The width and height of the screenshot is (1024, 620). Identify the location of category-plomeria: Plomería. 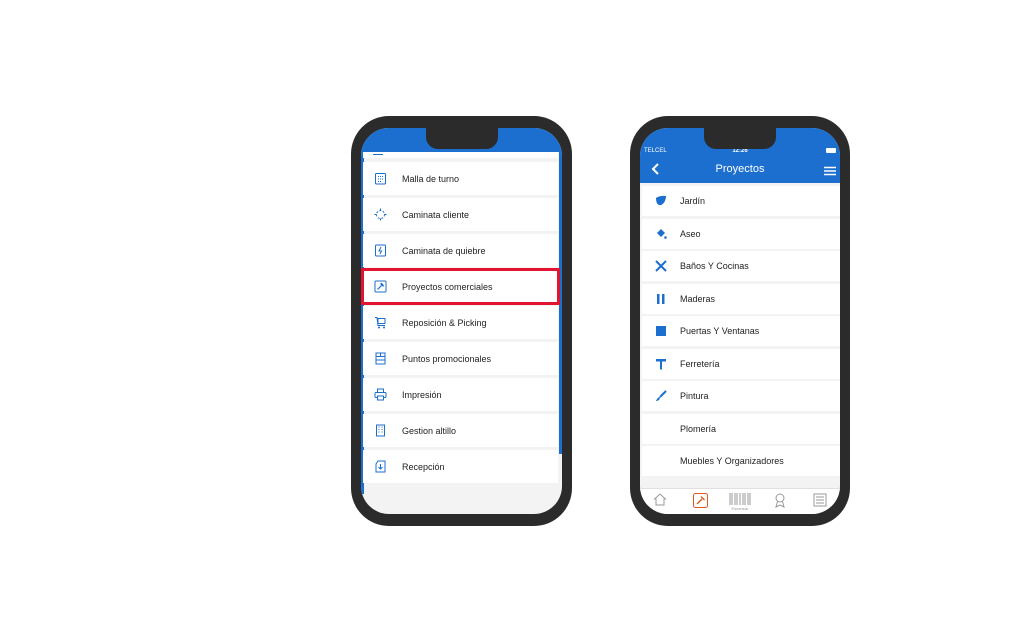
(741, 428).